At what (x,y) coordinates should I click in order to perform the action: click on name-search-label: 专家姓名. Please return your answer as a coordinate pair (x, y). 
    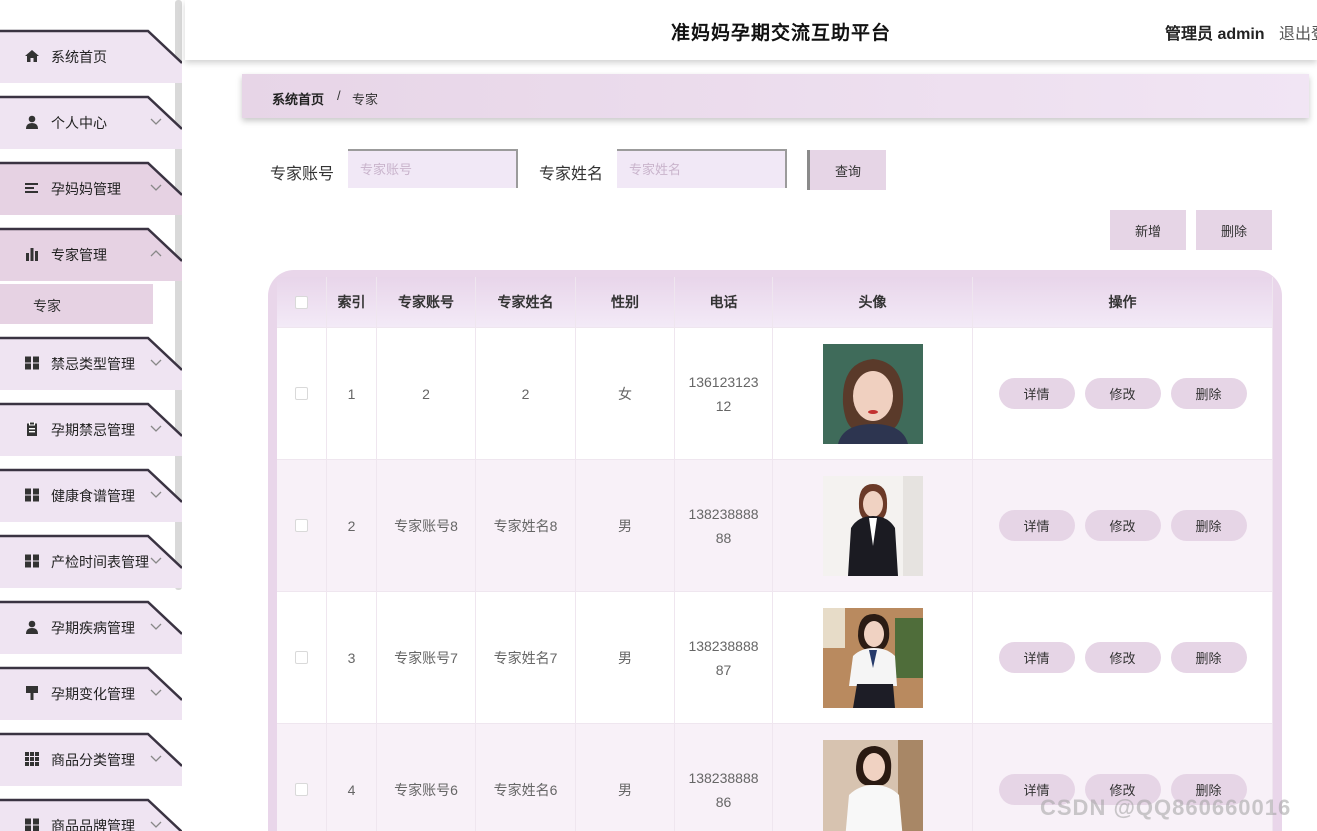
    Looking at the image, I should click on (571, 174).